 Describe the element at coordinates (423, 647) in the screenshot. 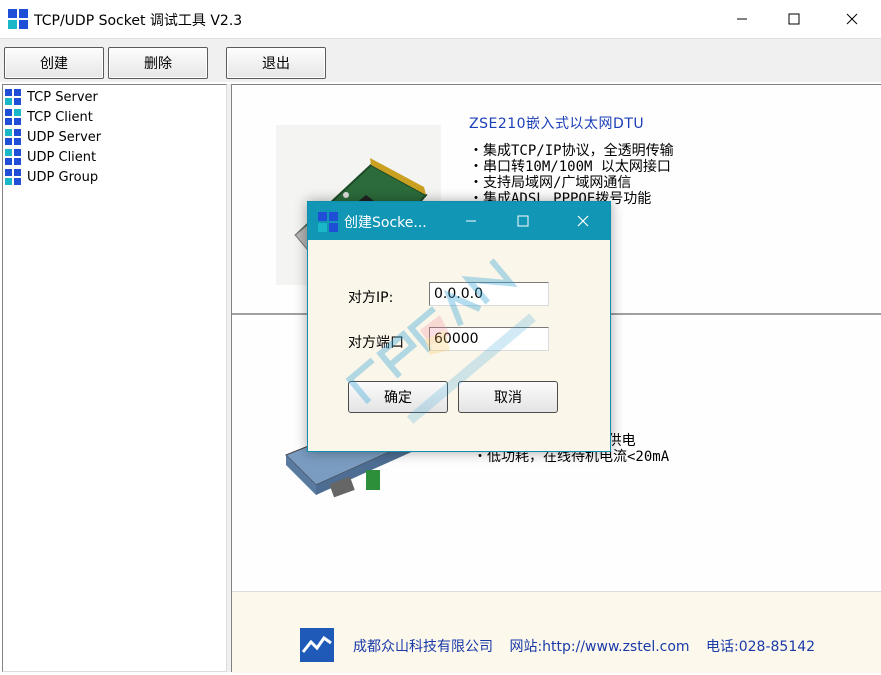

I see `company-name: 成都众山科技有限公司` at that location.